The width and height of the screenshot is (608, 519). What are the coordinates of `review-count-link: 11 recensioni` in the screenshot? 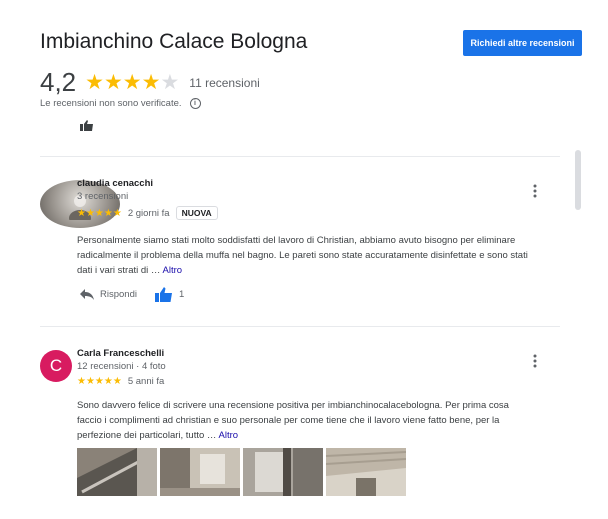 It's located at (224, 83).